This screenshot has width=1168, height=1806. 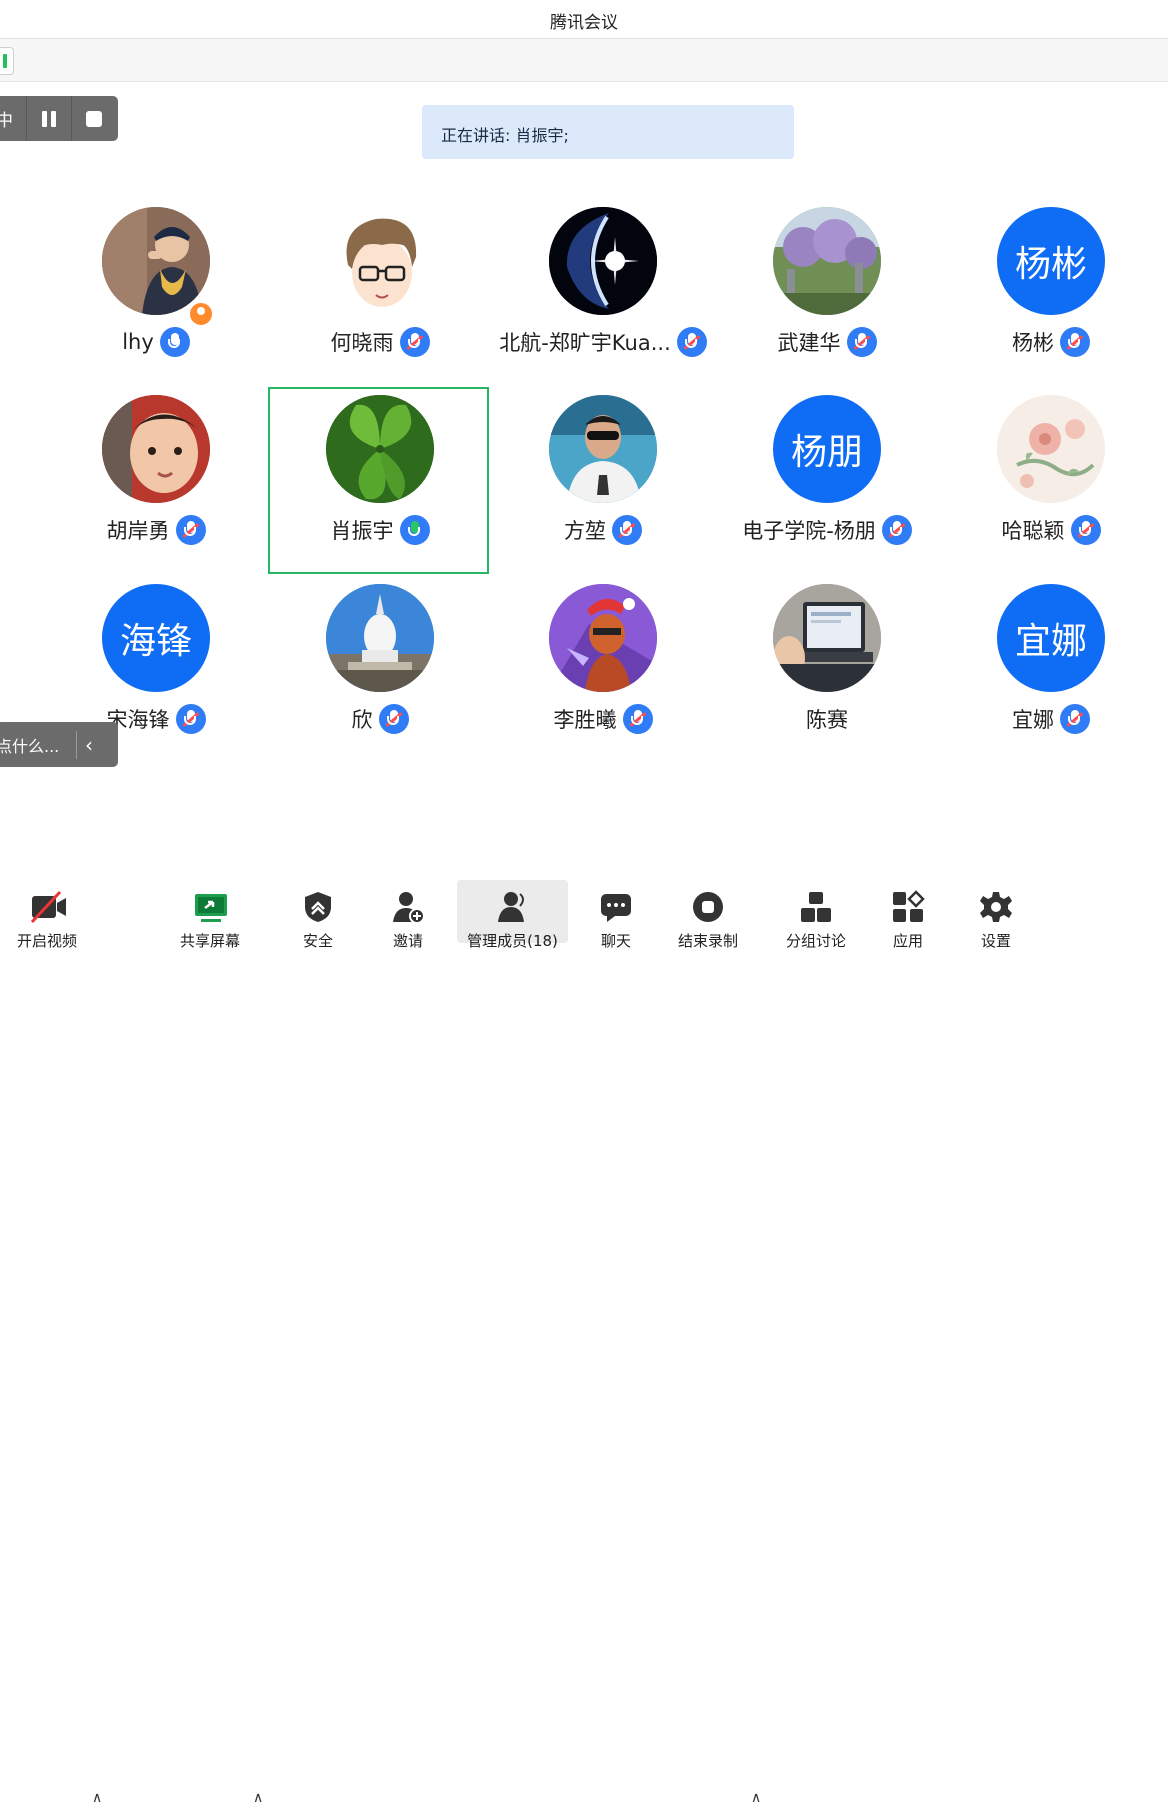 What do you see at coordinates (380, 342) in the screenshot?
I see `member-name-row: 何晓雨` at bounding box center [380, 342].